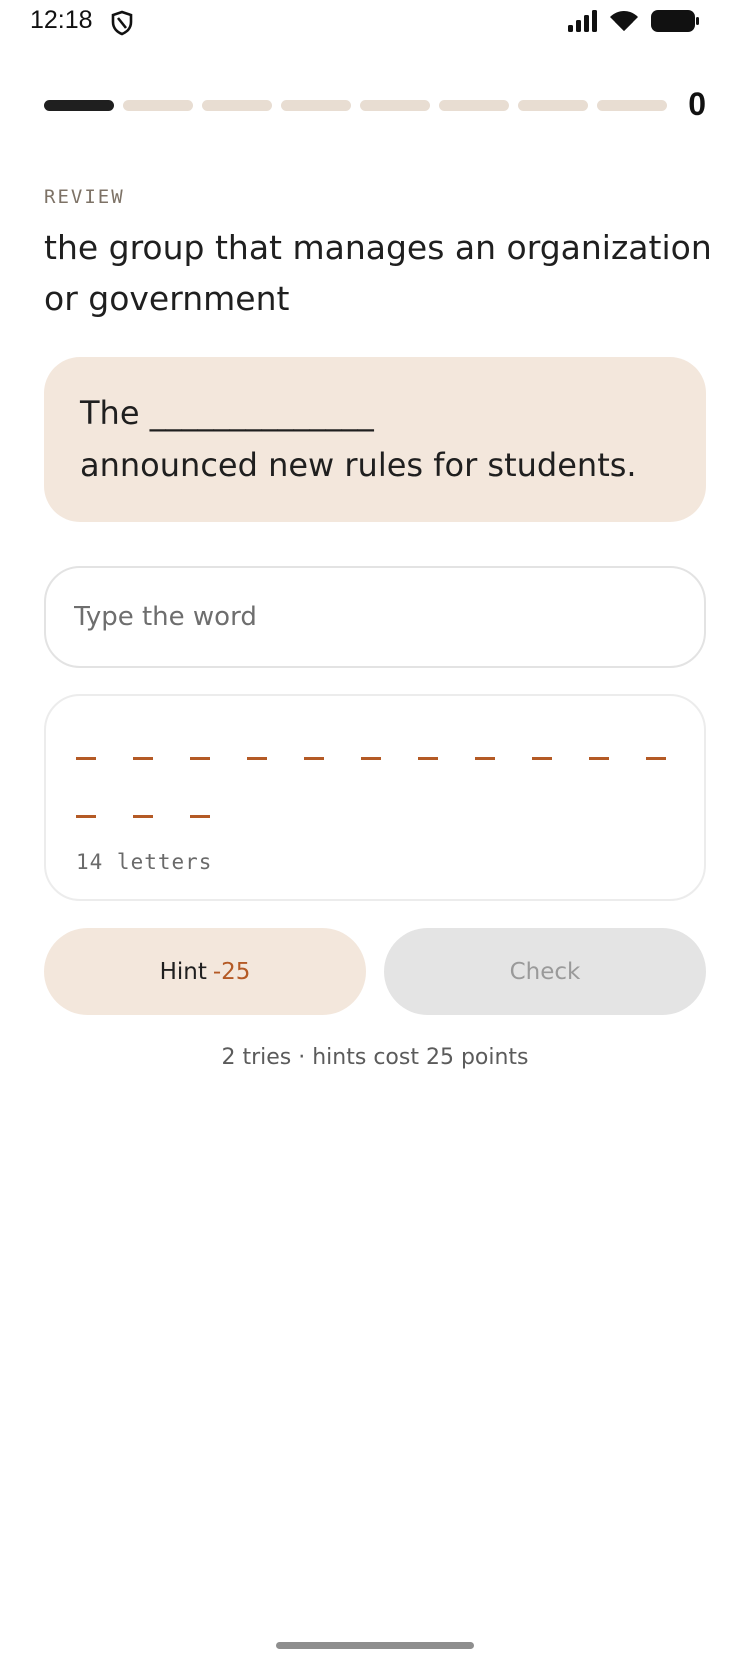 This screenshot has height=1667, width=750. I want to click on hint-cost: -25, so click(231, 971).